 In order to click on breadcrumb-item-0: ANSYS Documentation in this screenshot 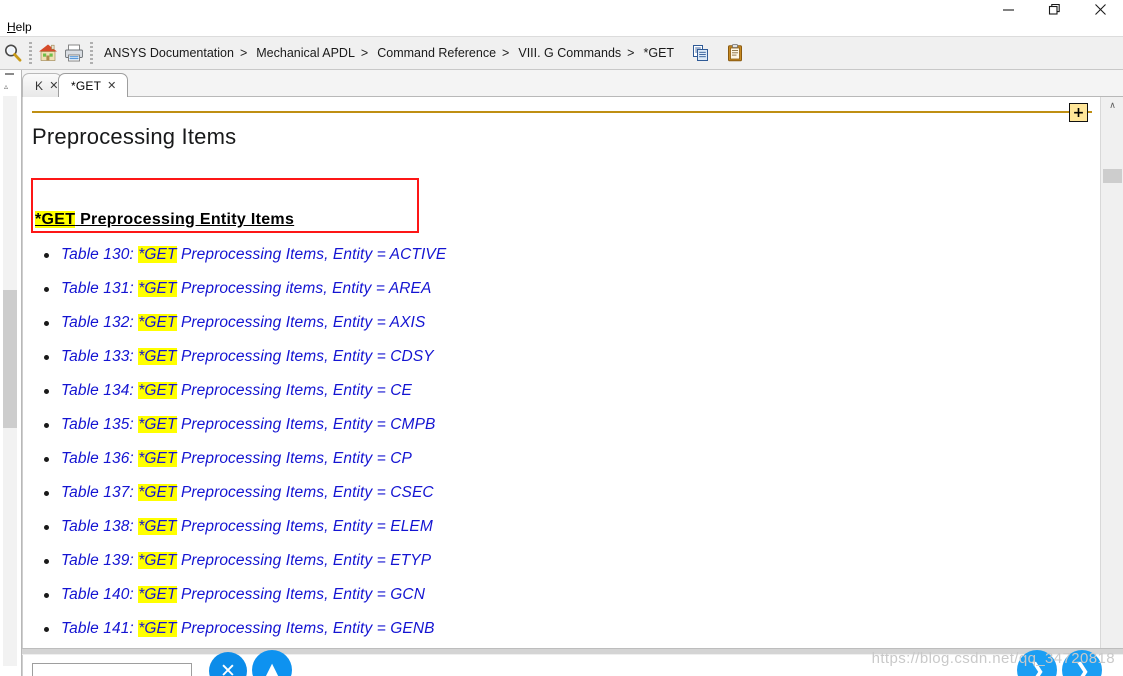, I will do `click(169, 53)`.